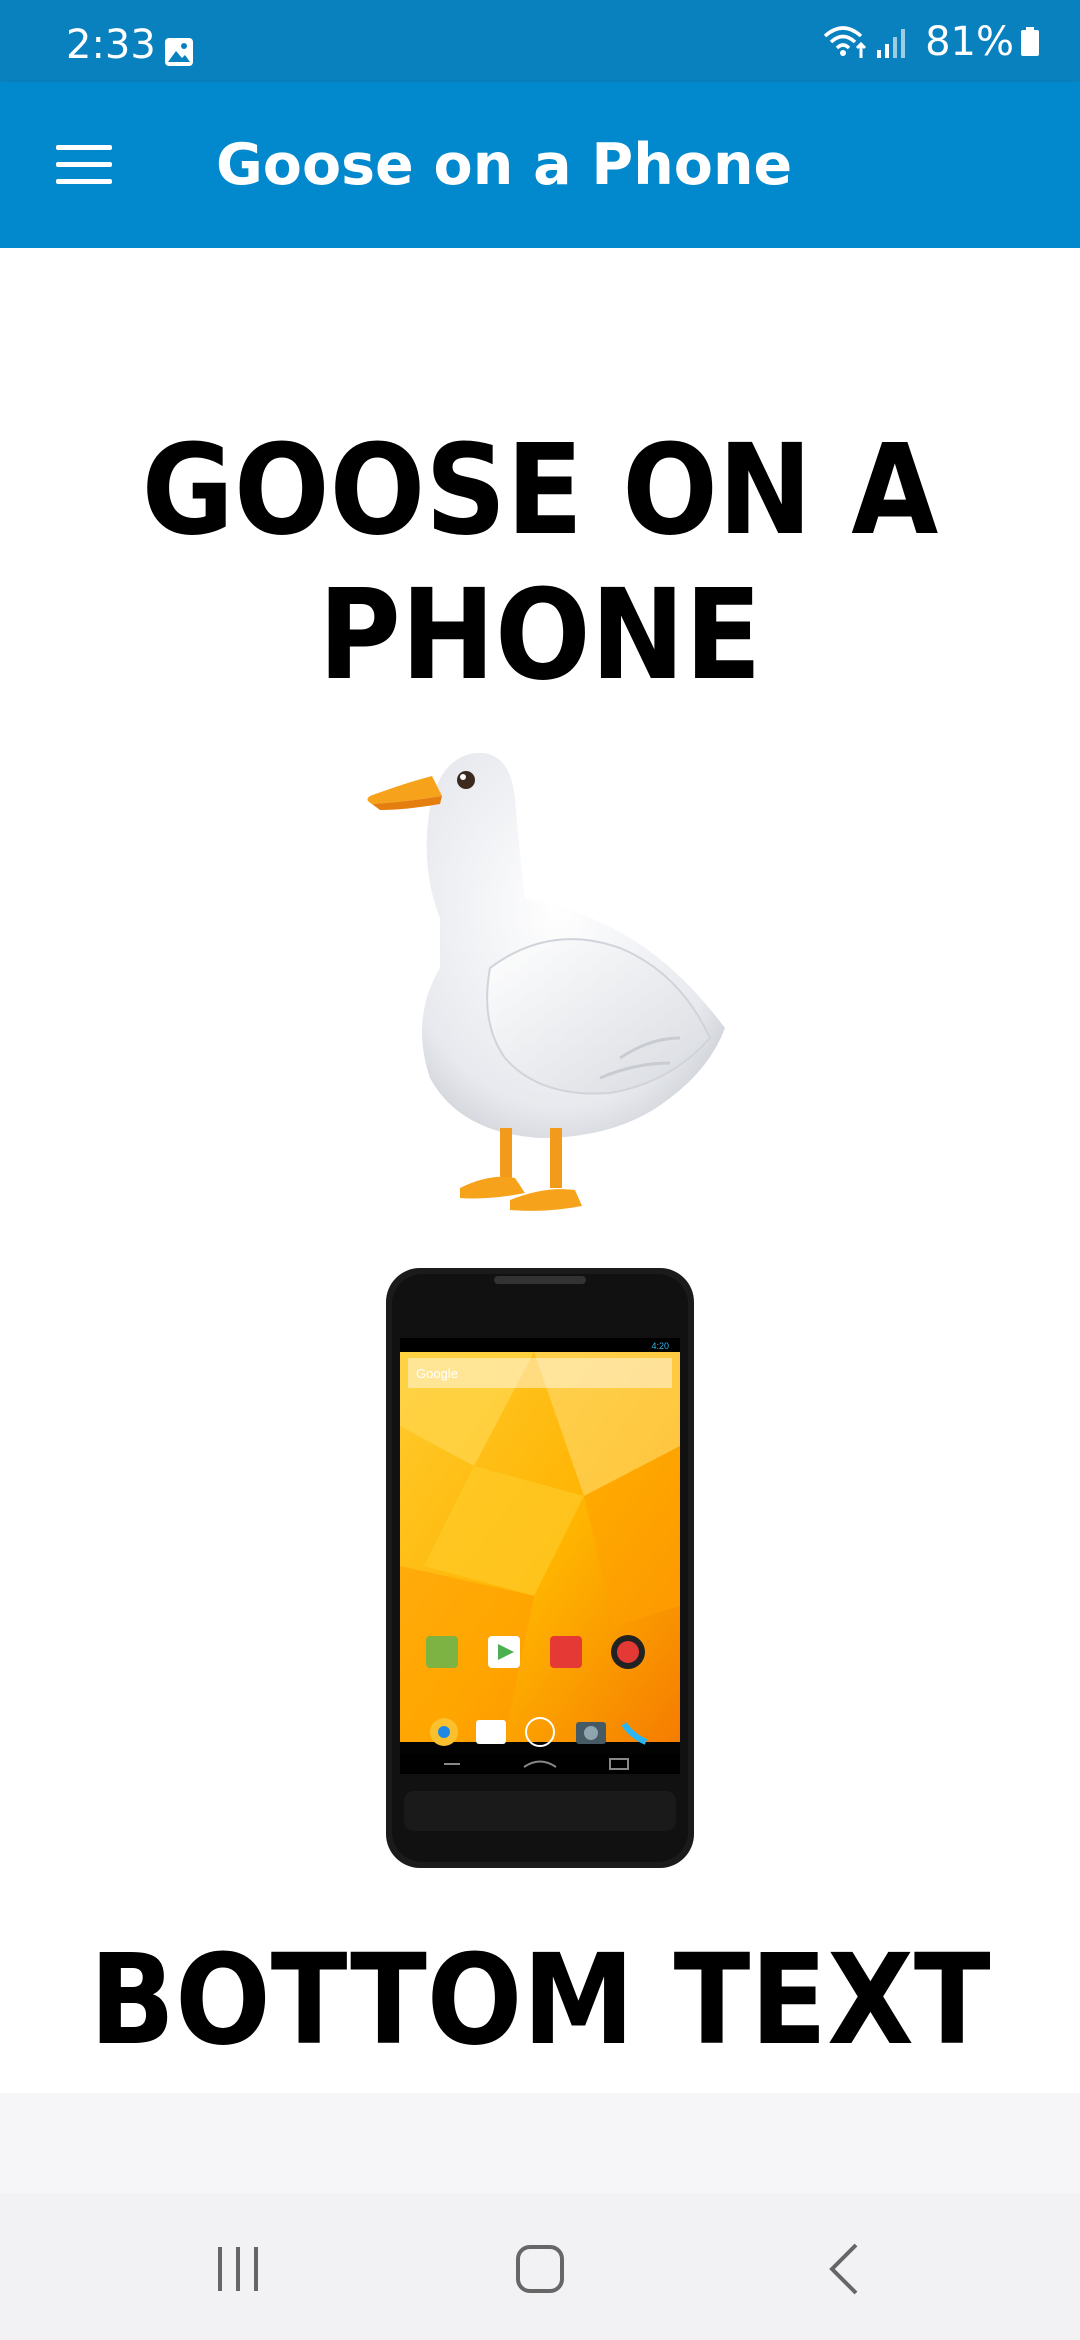  I want to click on app-bar: Goose on a Phone, so click(540, 165).